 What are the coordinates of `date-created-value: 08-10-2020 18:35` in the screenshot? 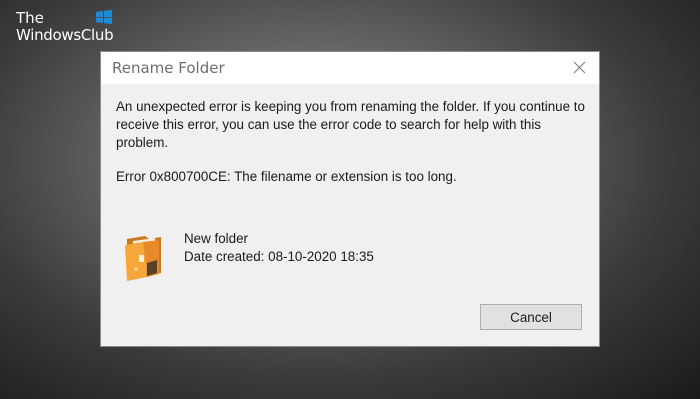 It's located at (321, 256).